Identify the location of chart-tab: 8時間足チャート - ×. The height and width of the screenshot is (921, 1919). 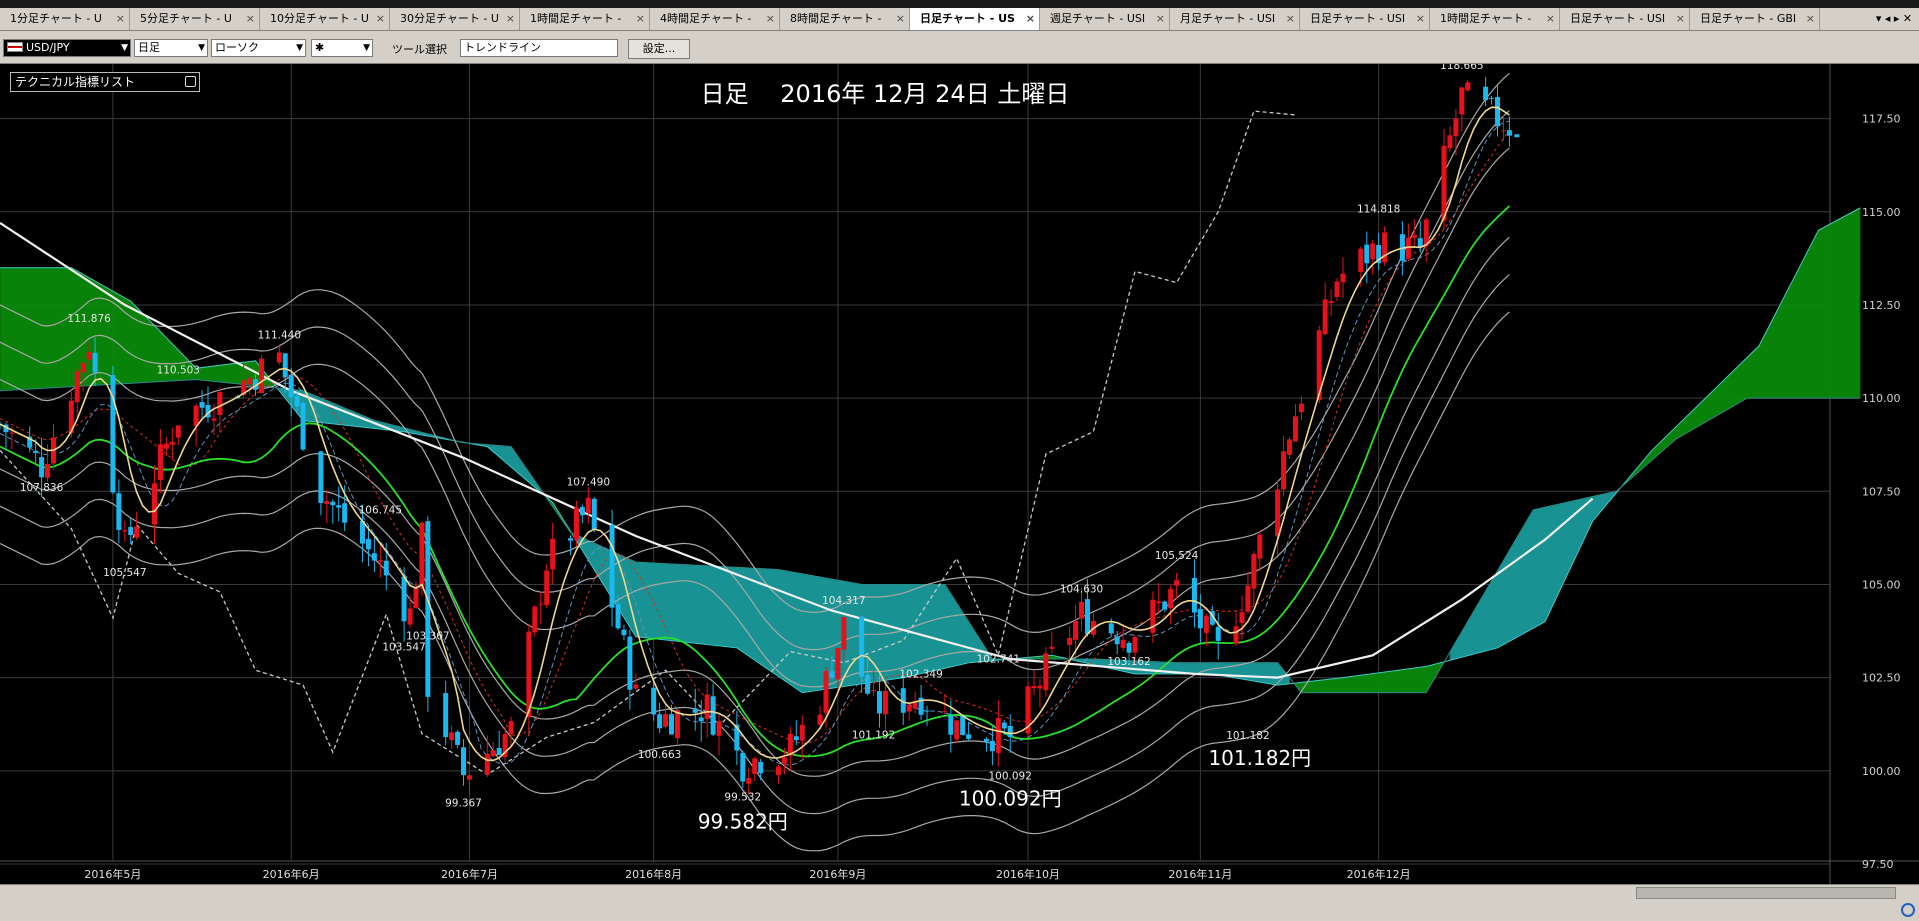
(845, 19).